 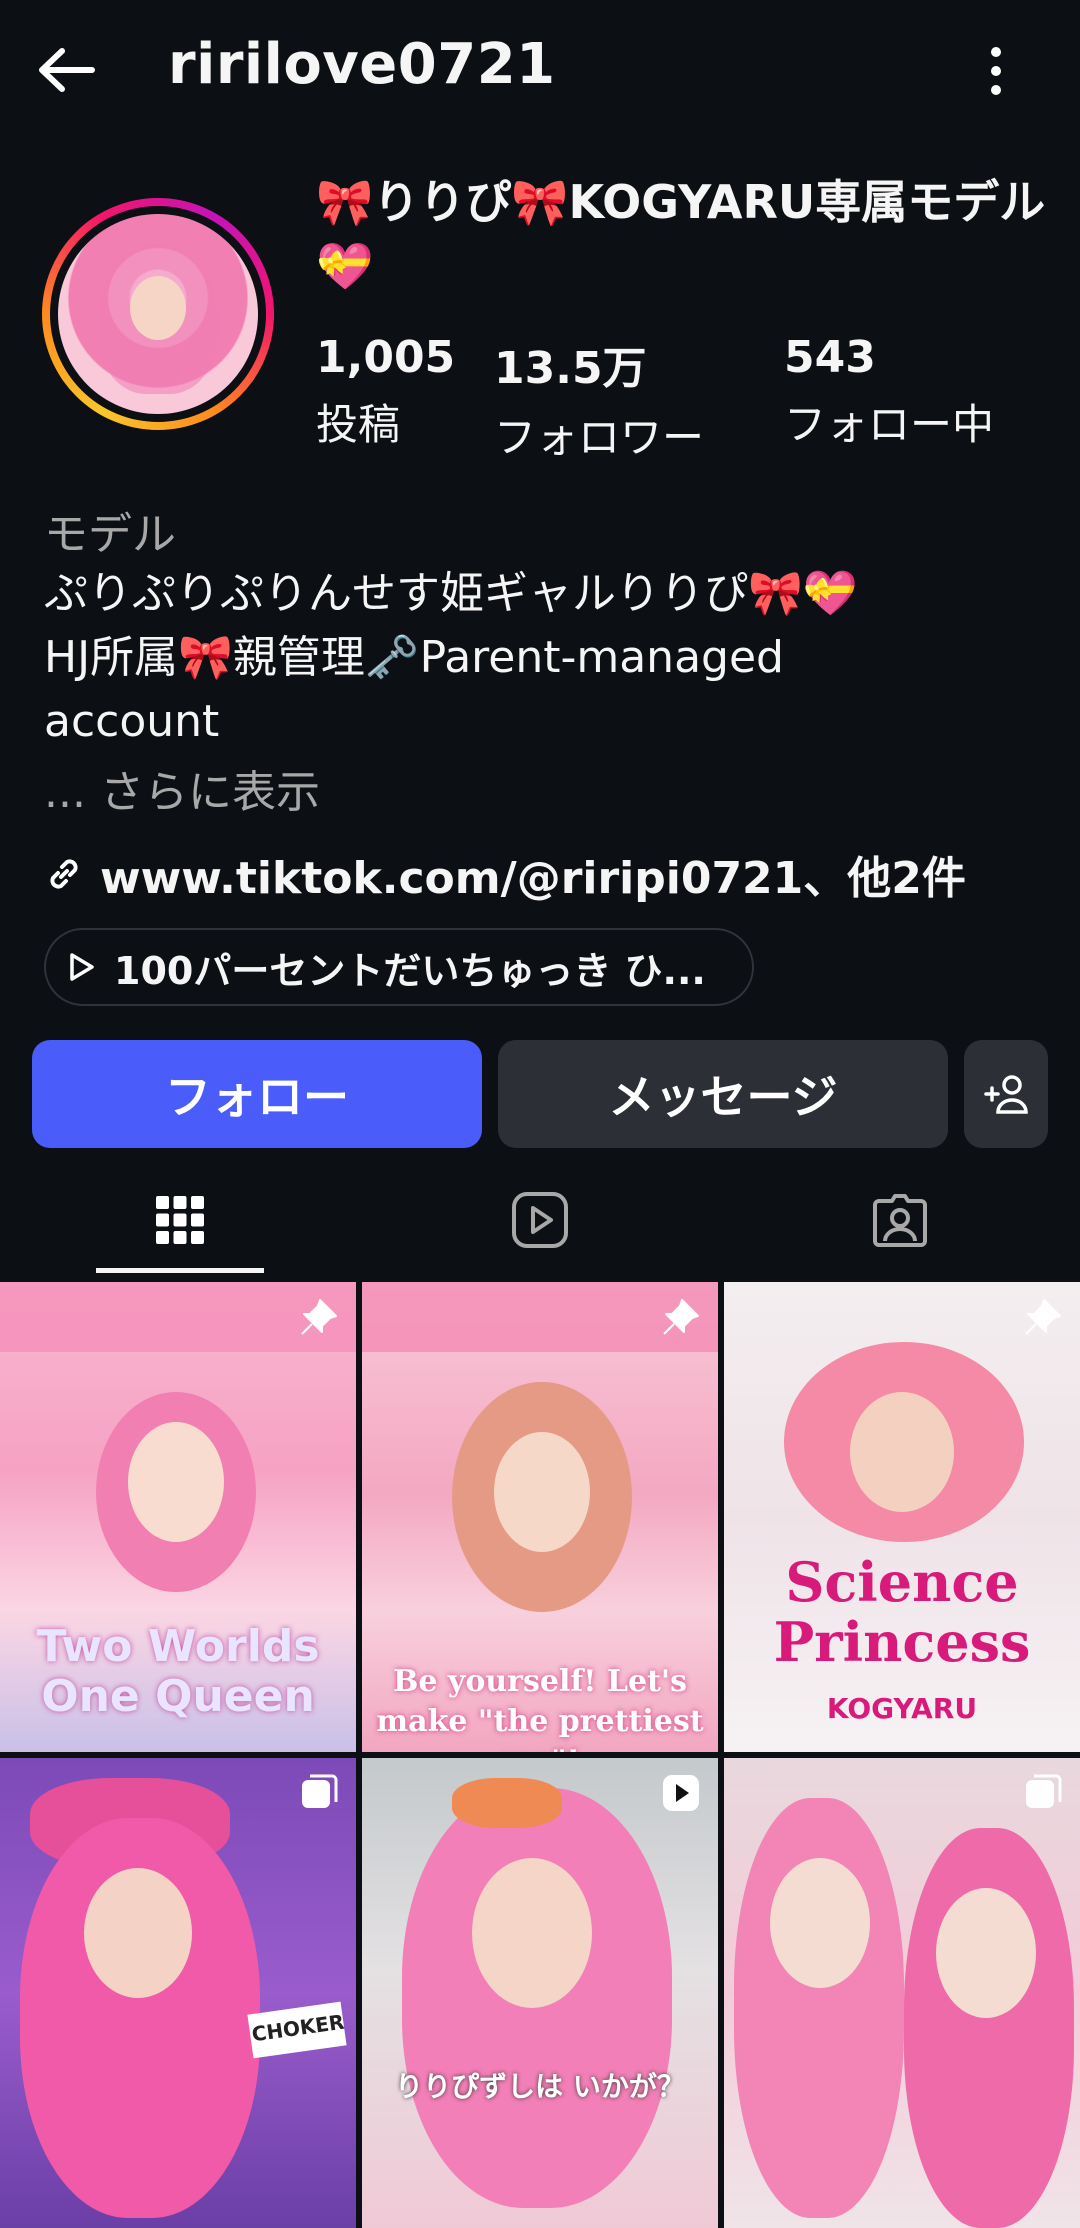 I want to click on profile-tabs, so click(x=540, y=1220).